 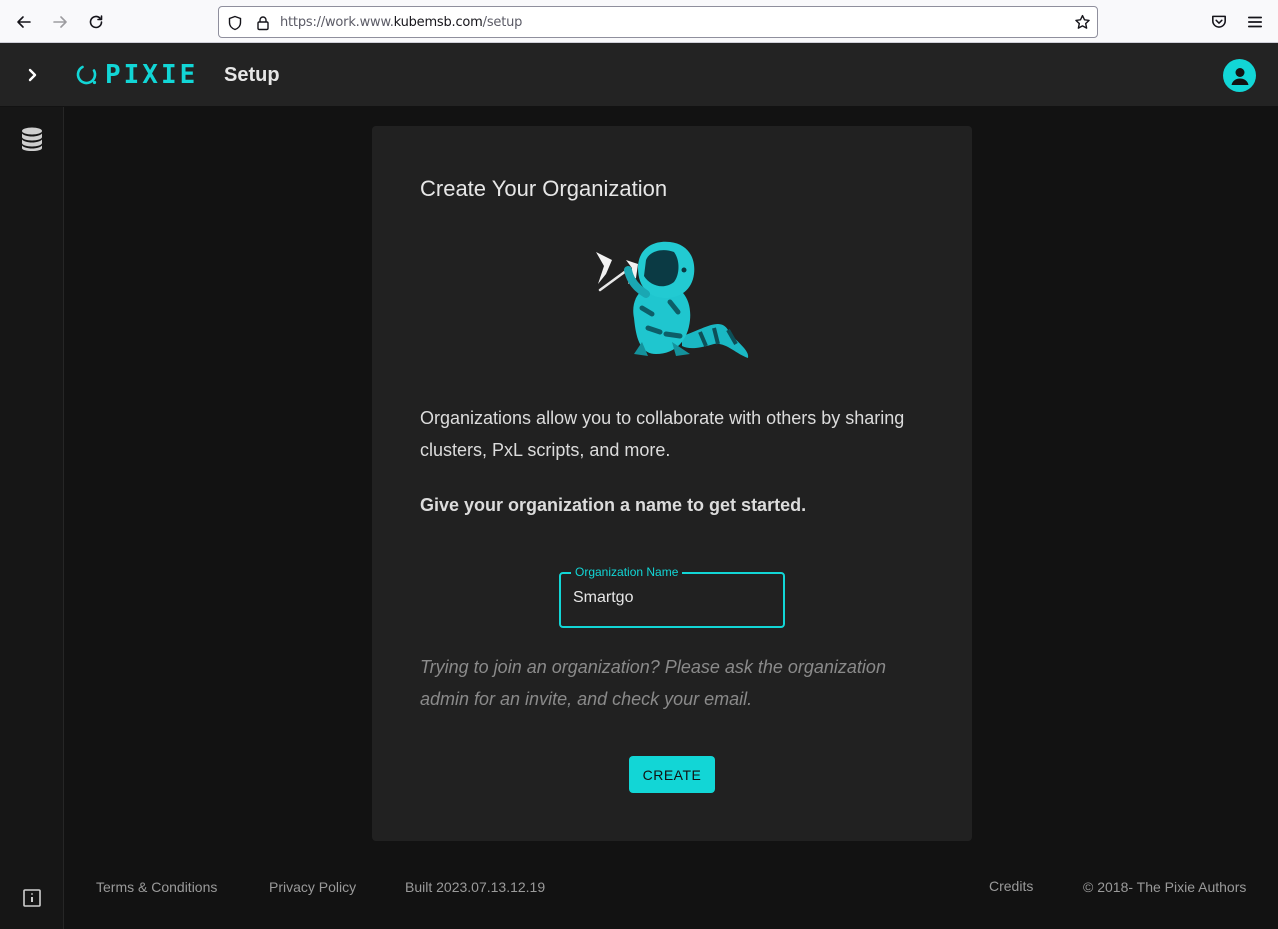 What do you see at coordinates (658, 22) in the screenshot?
I see `address-bar: https://work.www.kubemsb.com/setup` at bounding box center [658, 22].